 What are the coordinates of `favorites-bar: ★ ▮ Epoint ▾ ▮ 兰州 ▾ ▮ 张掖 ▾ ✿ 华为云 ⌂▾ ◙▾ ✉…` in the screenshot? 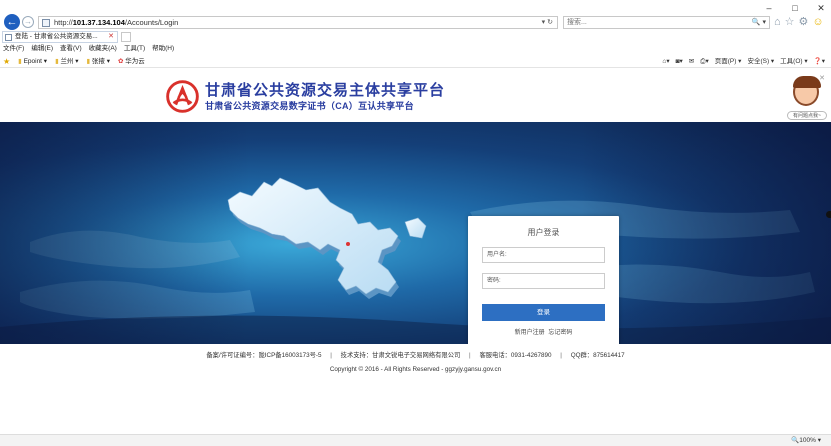 It's located at (415, 62).